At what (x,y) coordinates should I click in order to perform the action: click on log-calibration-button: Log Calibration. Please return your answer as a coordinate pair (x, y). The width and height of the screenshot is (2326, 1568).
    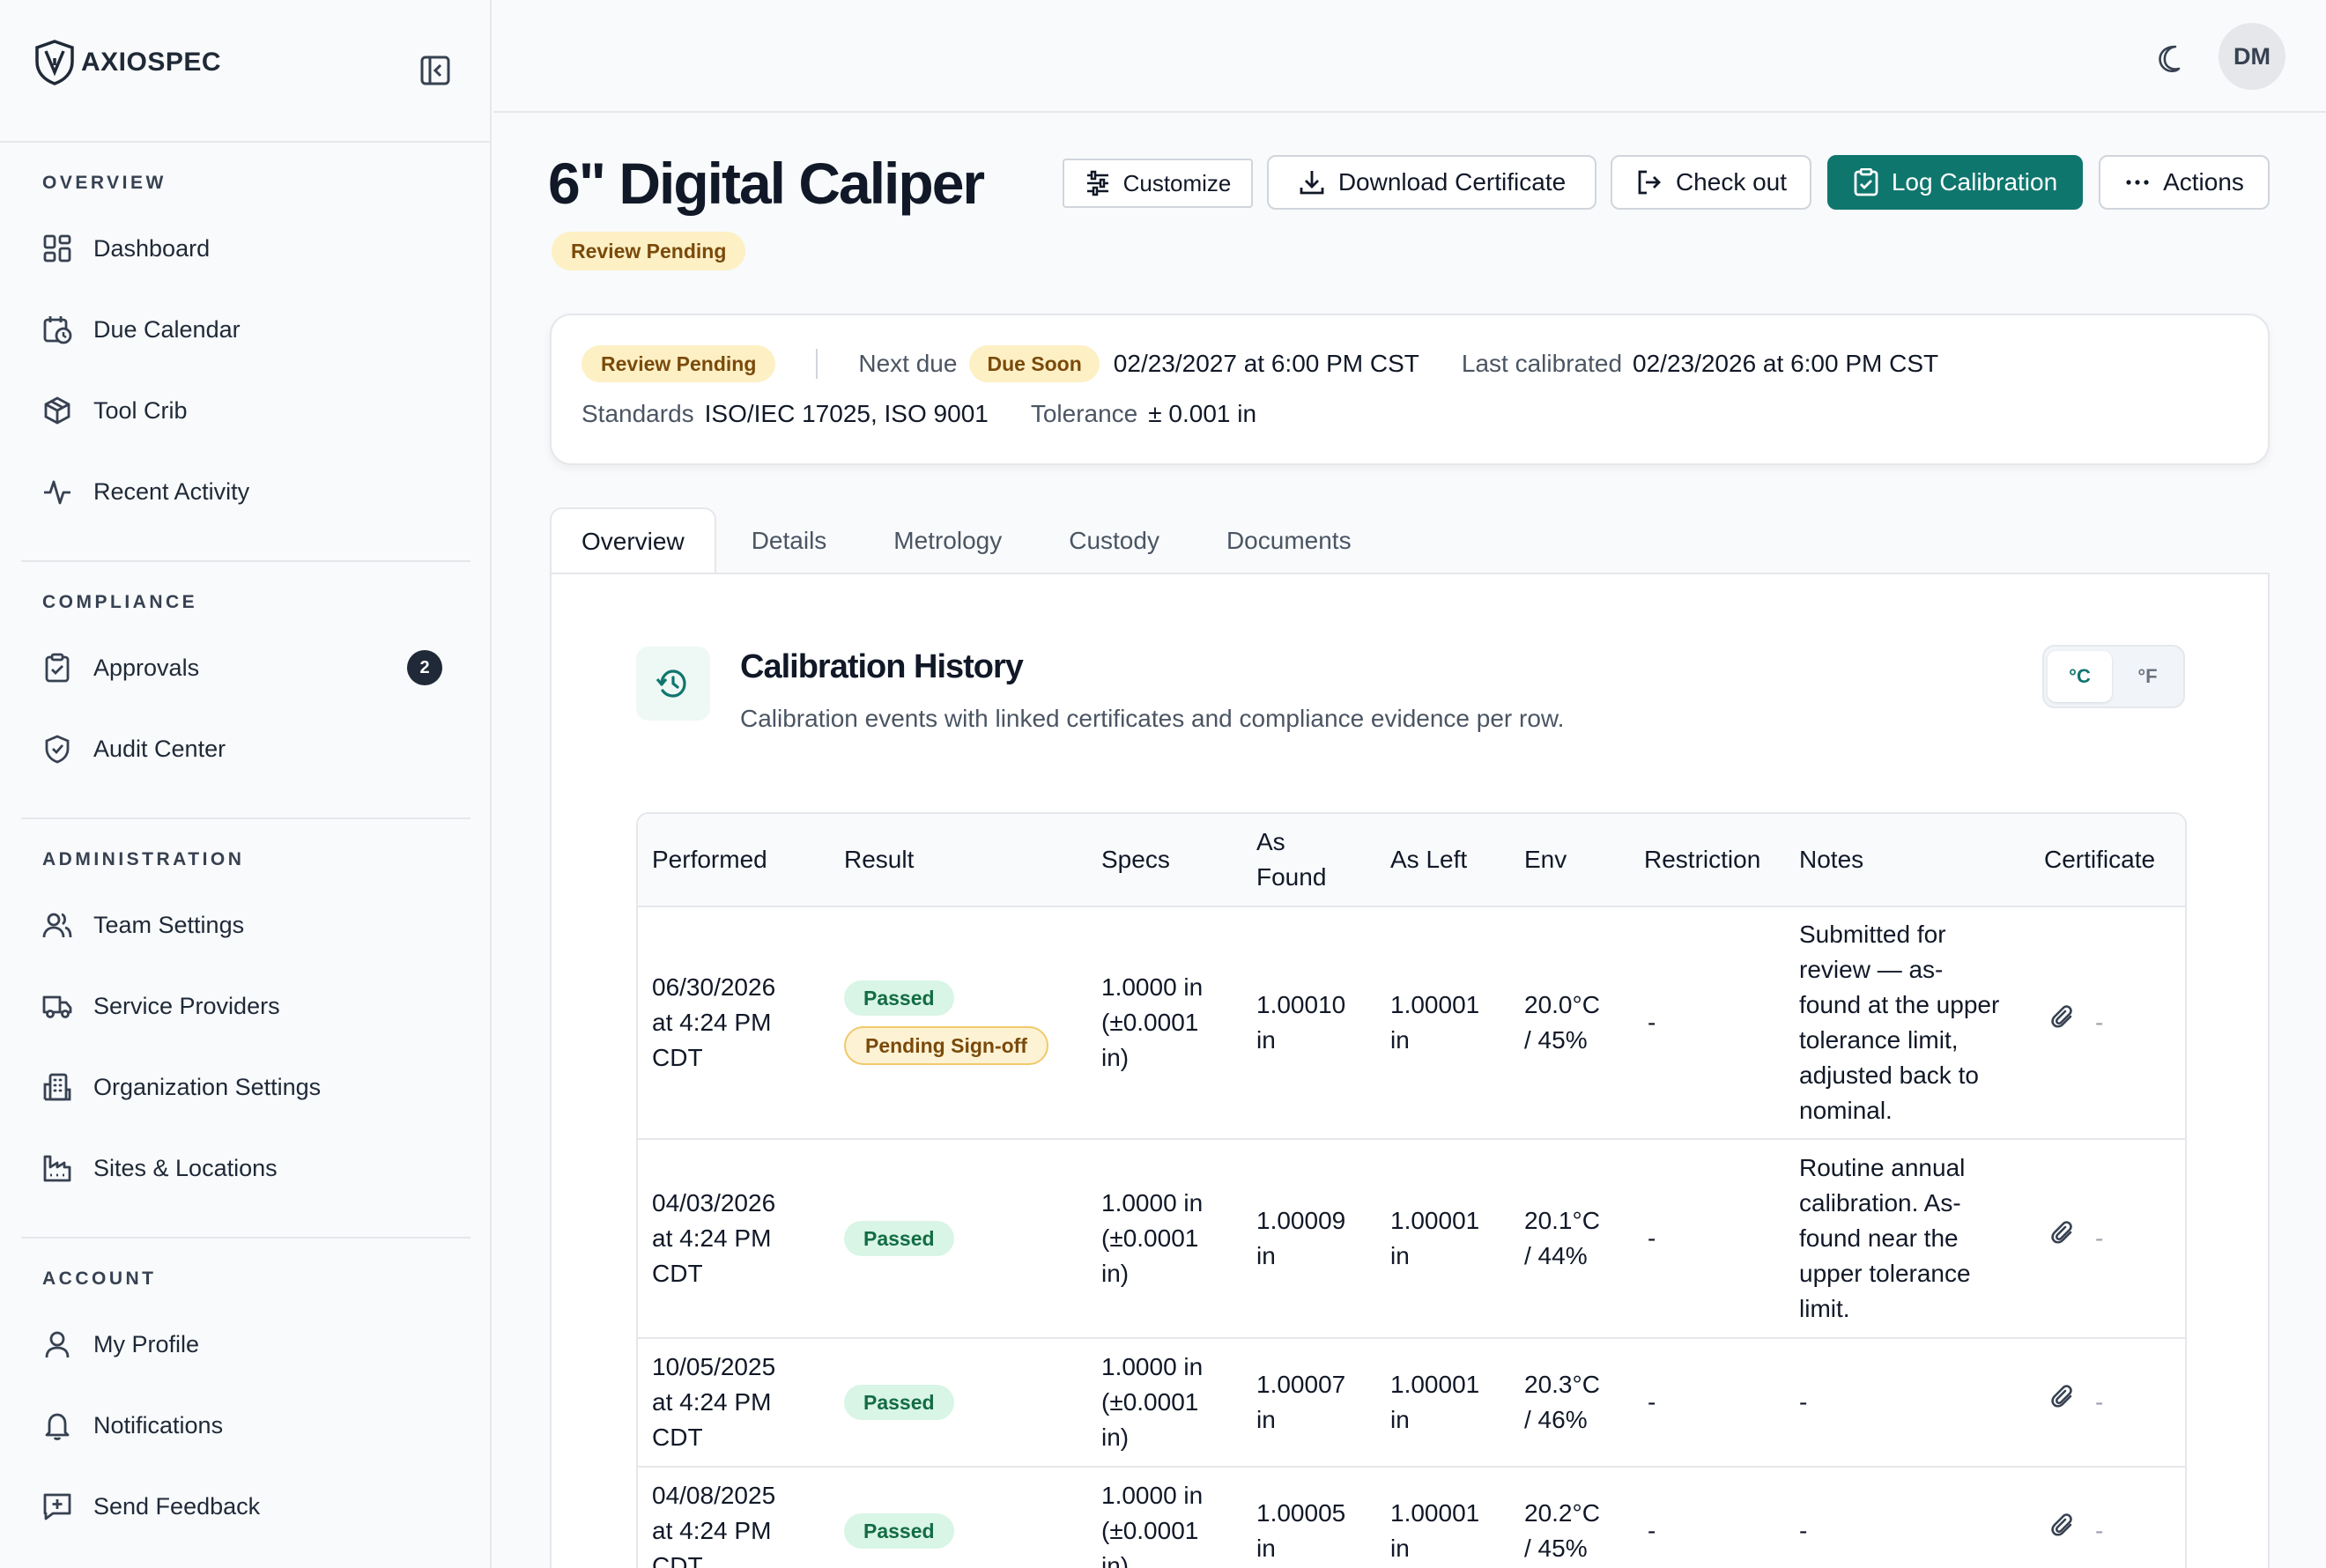
    Looking at the image, I should click on (1955, 182).